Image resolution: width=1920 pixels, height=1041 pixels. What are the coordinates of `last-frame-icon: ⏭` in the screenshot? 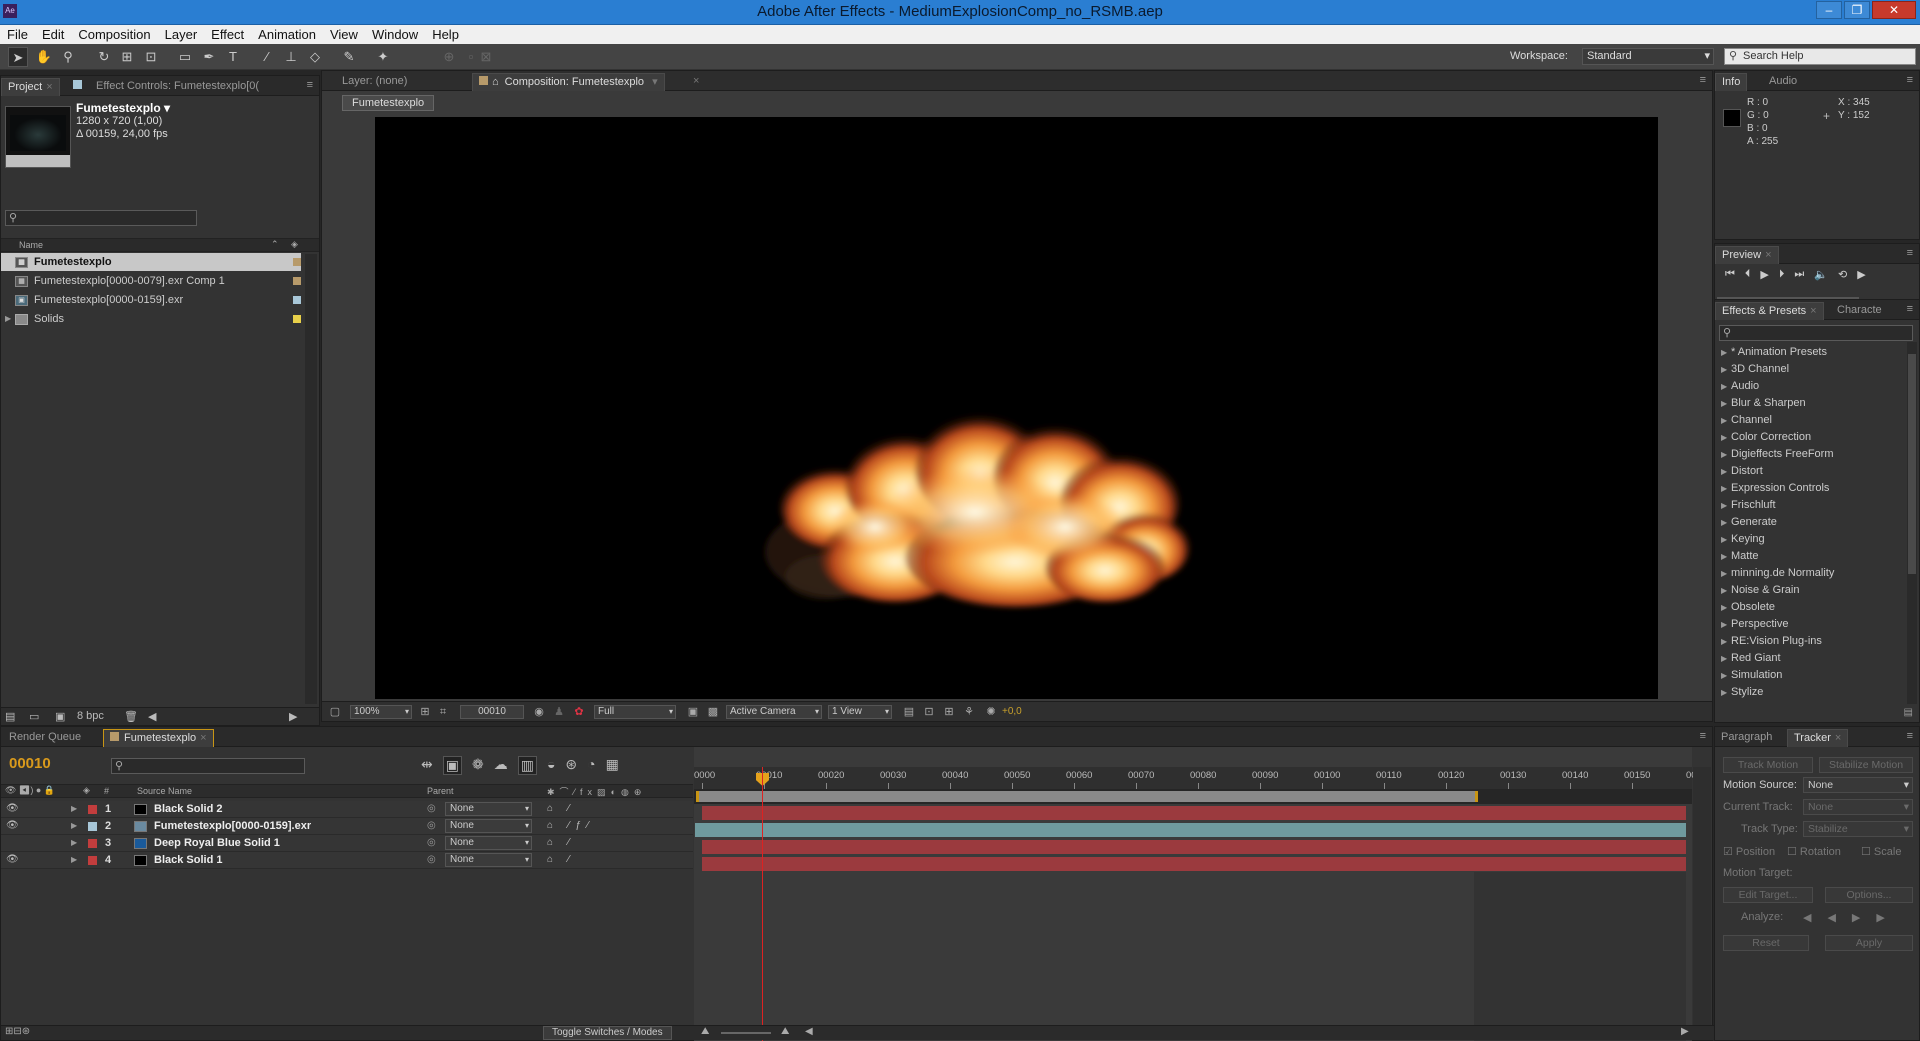 It's located at (1799, 274).